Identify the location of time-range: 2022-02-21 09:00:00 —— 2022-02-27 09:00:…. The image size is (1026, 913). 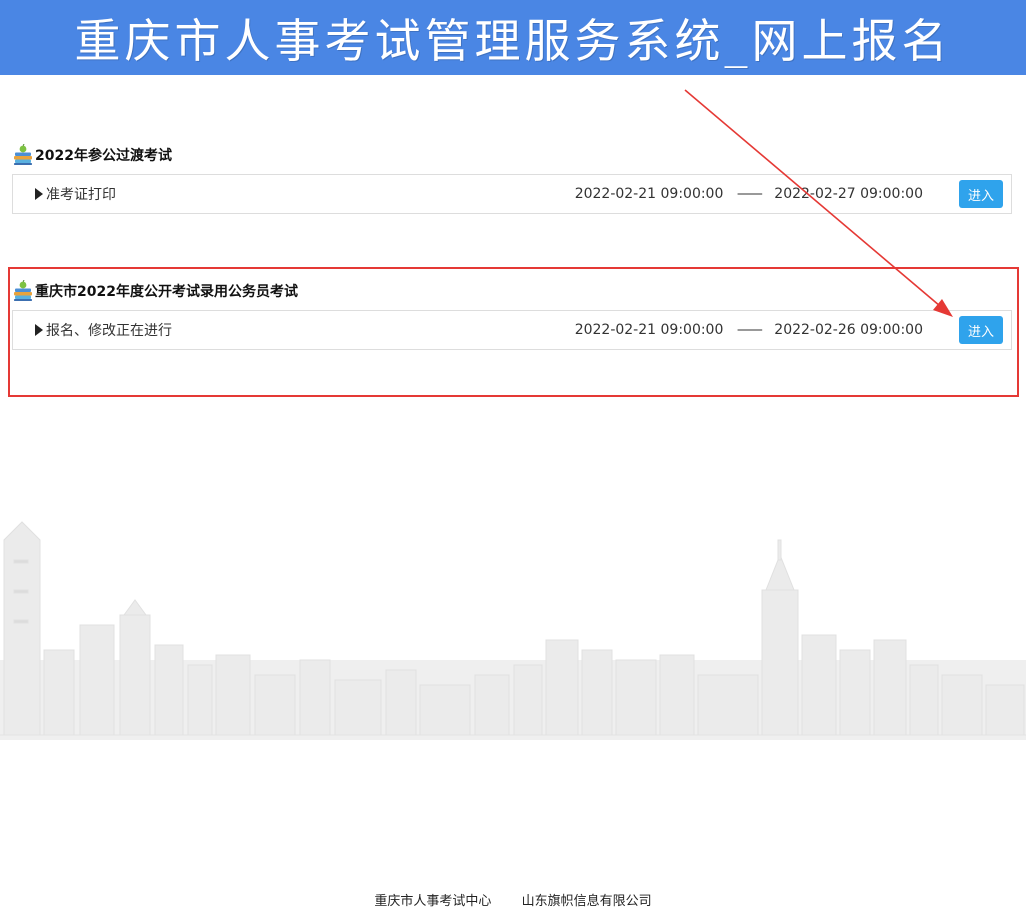
(749, 194).